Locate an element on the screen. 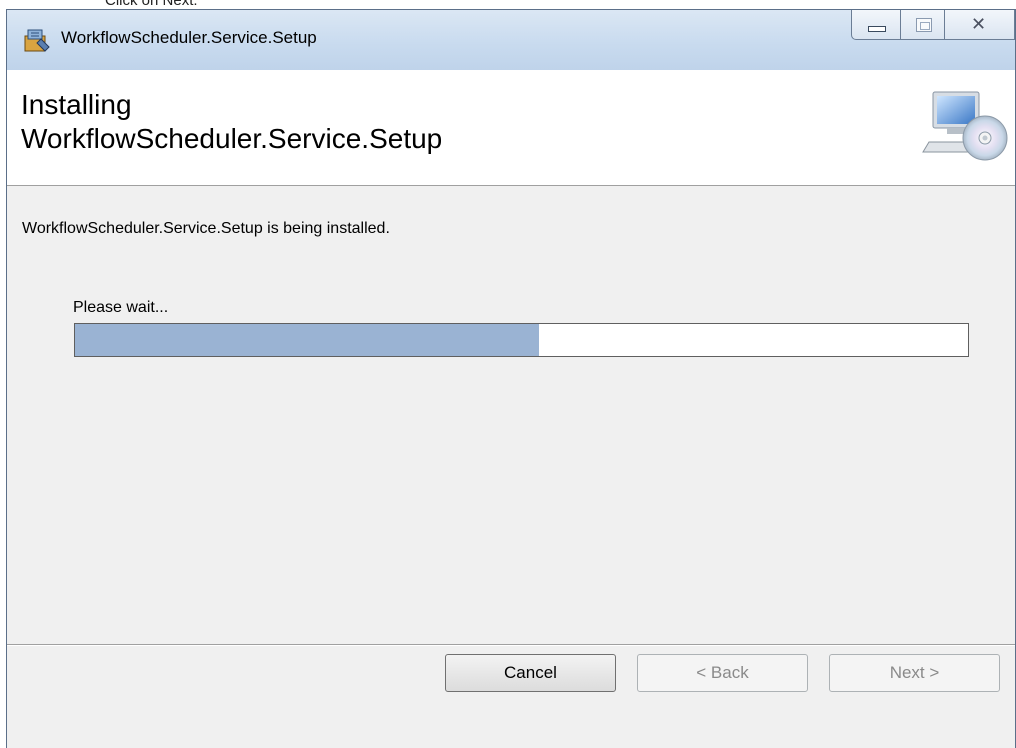  maximize-icon is located at coordinates (924, 25).